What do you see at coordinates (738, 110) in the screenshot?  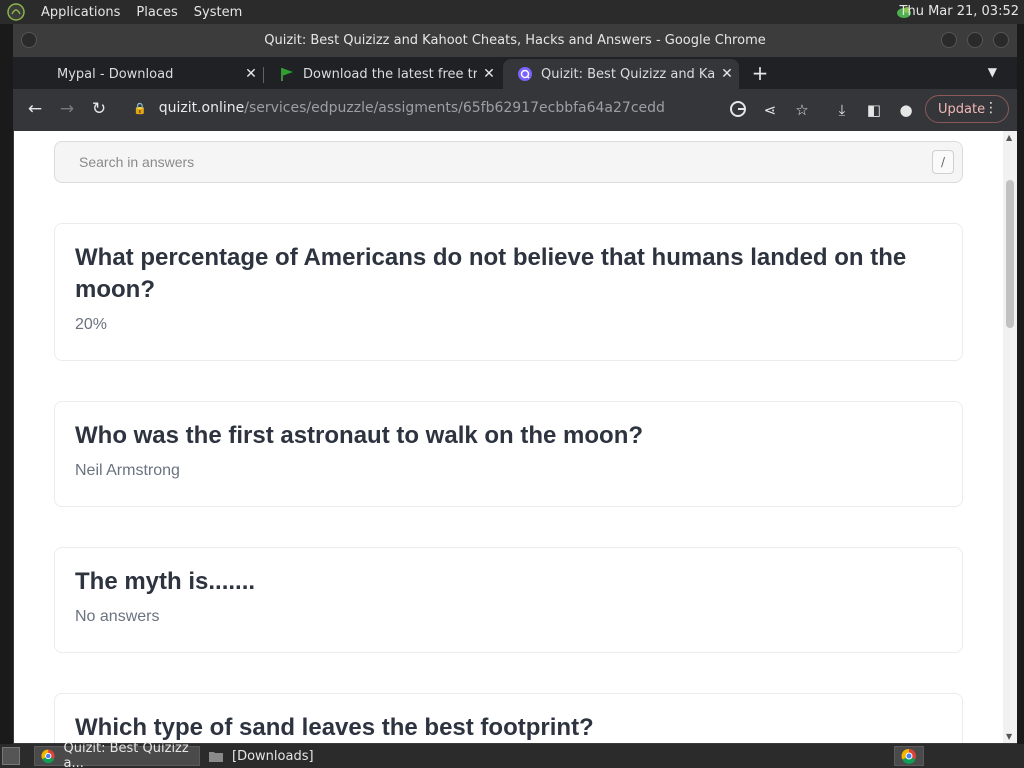 I see `google-lens-icon` at bounding box center [738, 110].